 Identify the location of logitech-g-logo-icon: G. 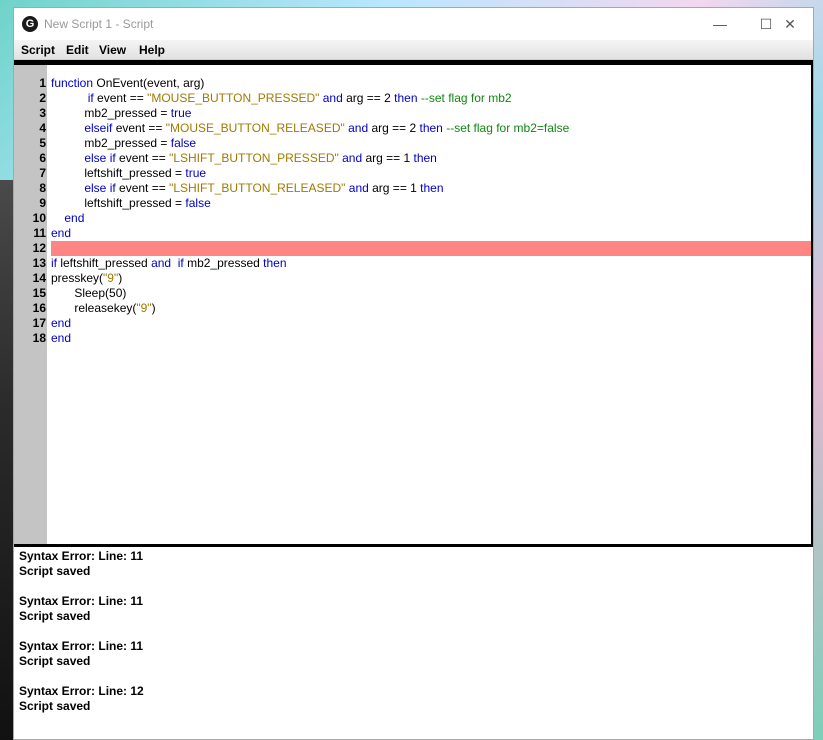
(30, 24).